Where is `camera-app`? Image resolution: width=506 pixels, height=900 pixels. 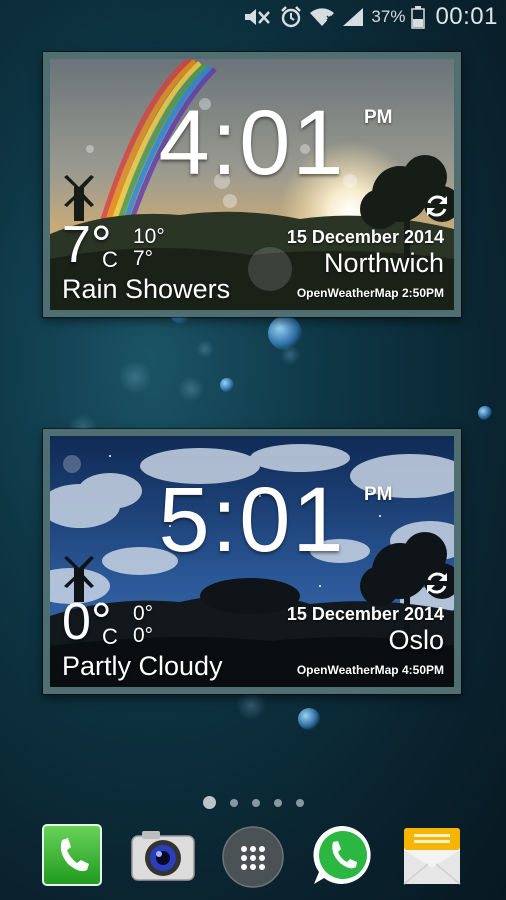 camera-app is located at coordinates (163, 855).